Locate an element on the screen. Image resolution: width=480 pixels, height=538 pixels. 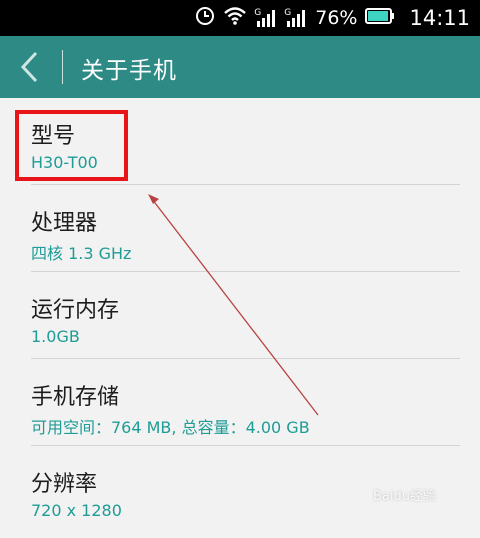
signal-strength-2: G is located at coordinates (295, 17).